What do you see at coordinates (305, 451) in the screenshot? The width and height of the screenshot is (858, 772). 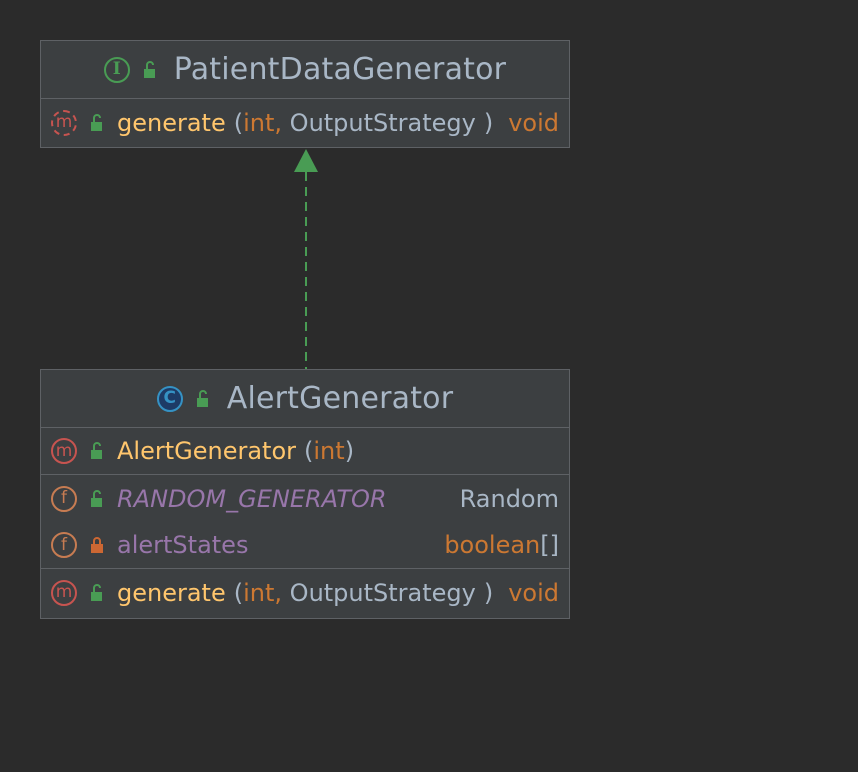 I see `constructor-row: m AlertGenerator ( int )` at bounding box center [305, 451].